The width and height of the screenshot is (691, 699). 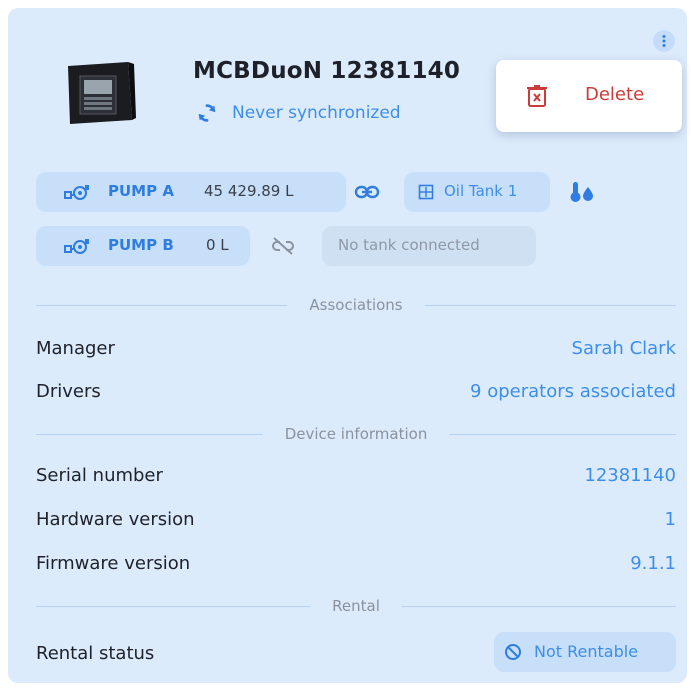 What do you see at coordinates (409, 245) in the screenshot?
I see `no-tank-label: No tank connected` at bounding box center [409, 245].